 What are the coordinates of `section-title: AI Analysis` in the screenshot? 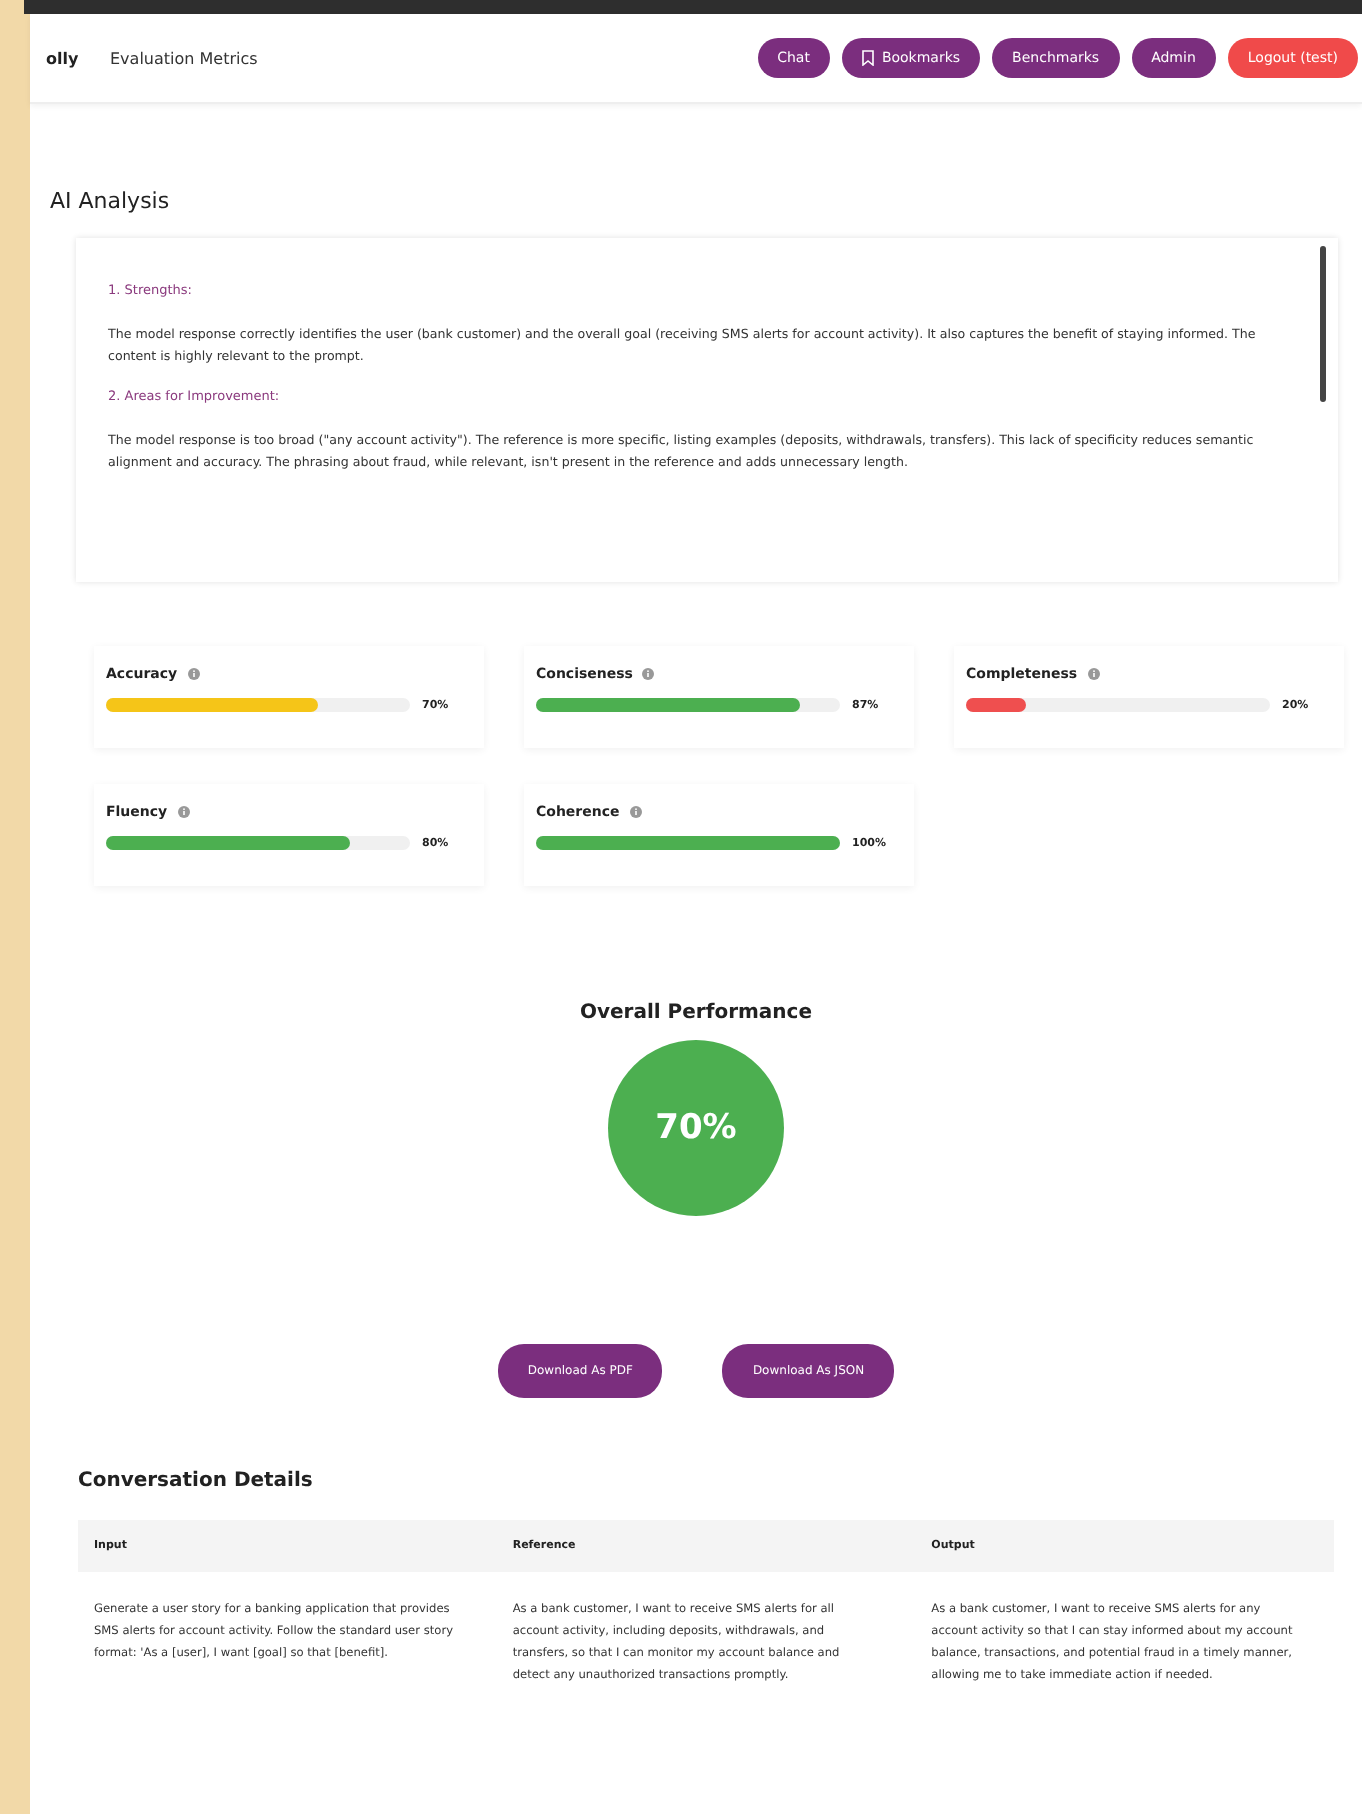 It's located at (111, 201).